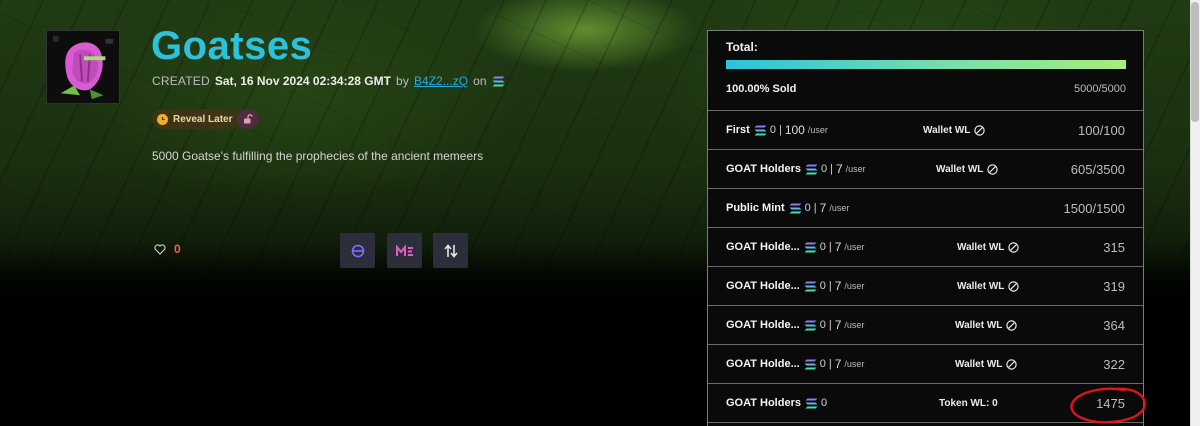  I want to click on heart-icon, so click(160, 249).